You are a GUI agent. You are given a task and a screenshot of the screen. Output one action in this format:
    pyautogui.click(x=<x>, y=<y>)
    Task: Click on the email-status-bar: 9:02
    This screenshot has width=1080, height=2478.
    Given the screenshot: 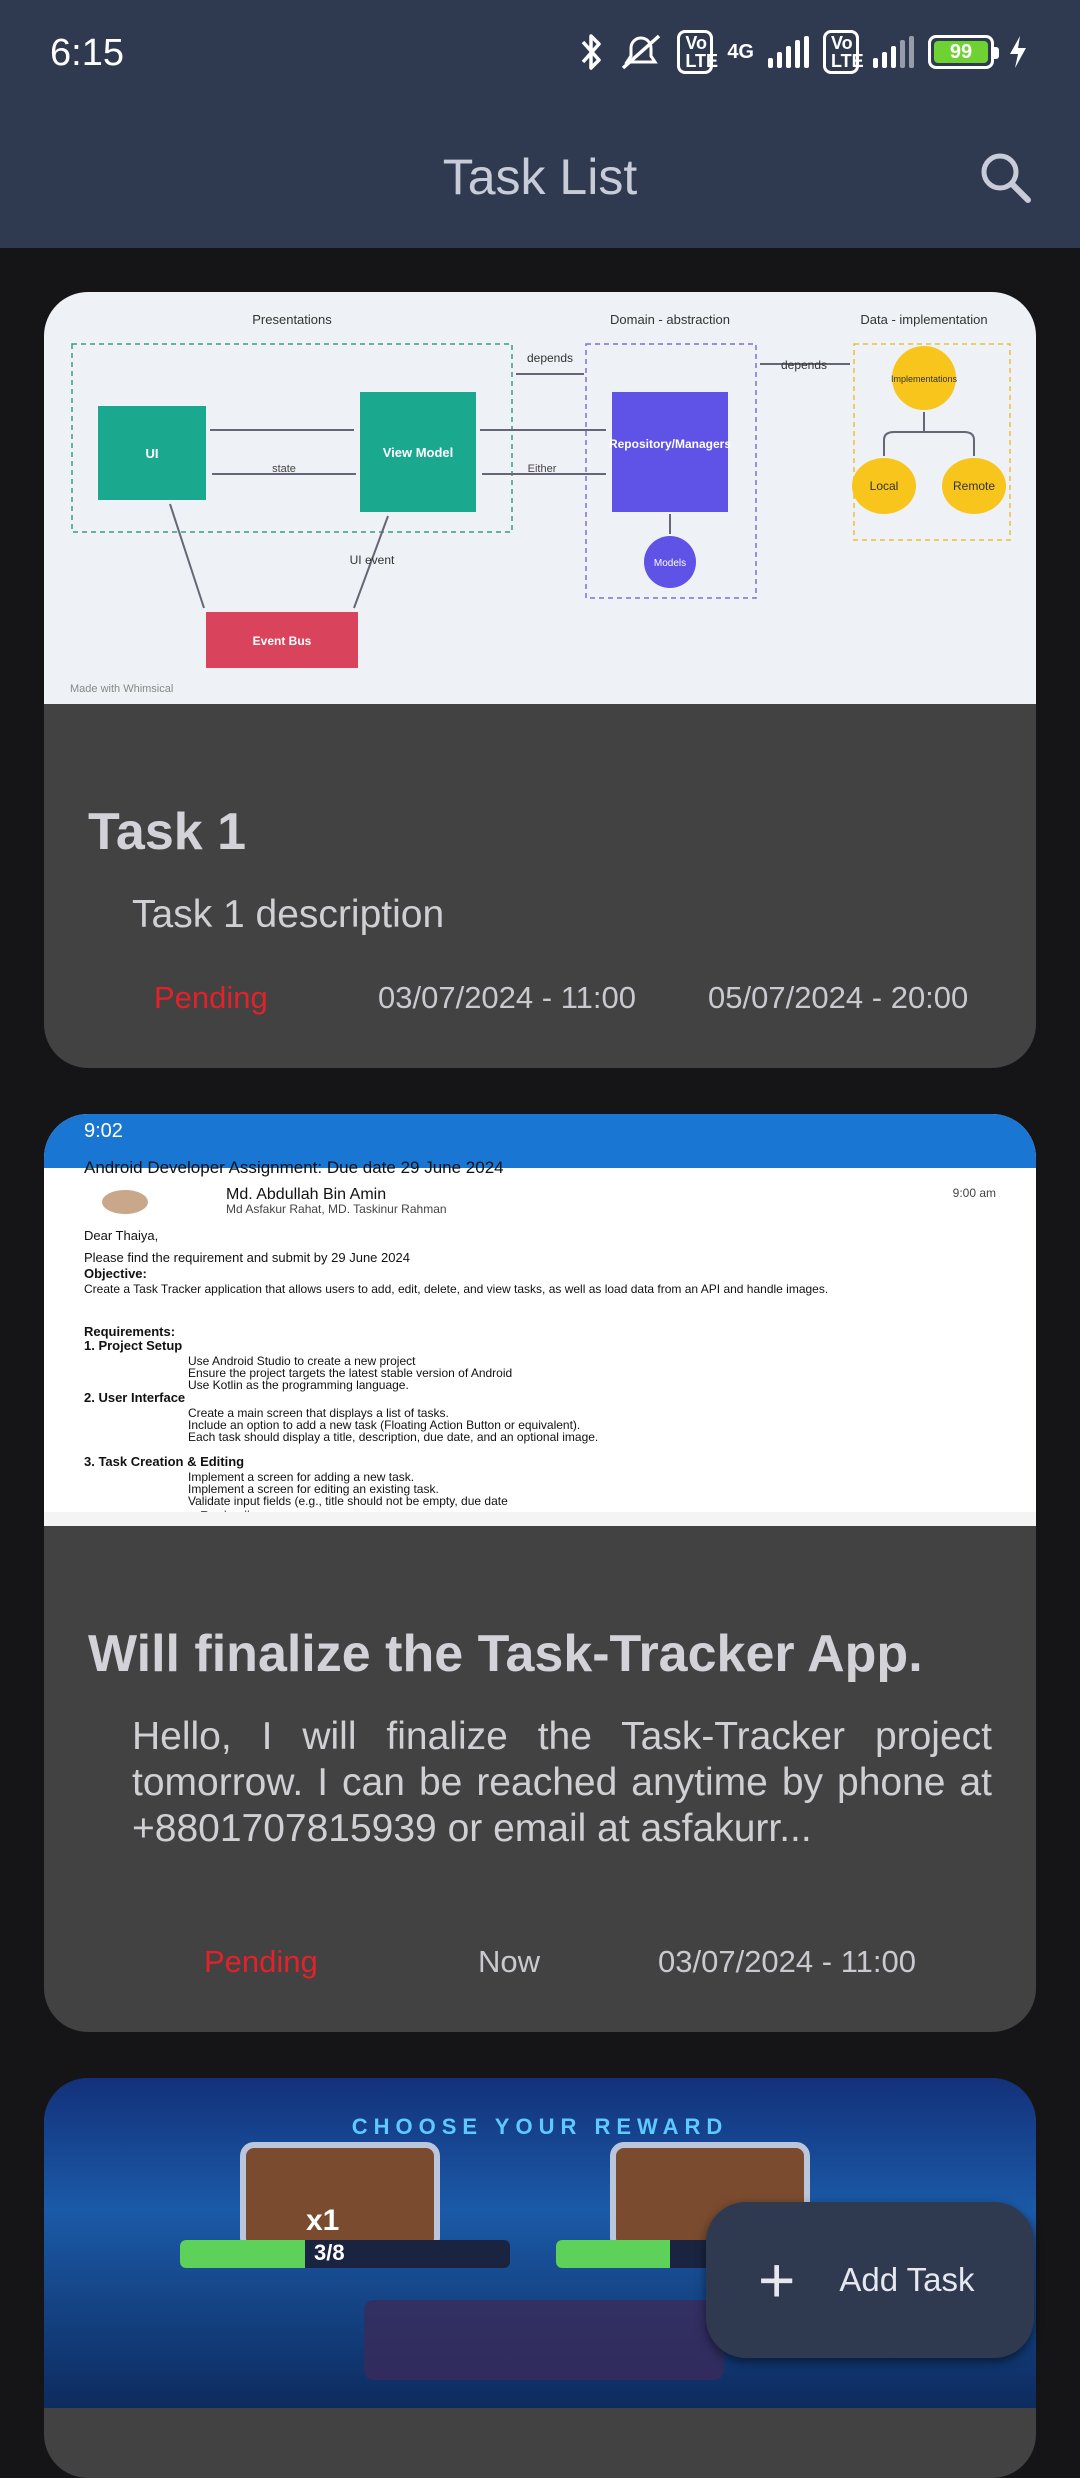 What is the action you would take?
    pyautogui.click(x=540, y=1135)
    